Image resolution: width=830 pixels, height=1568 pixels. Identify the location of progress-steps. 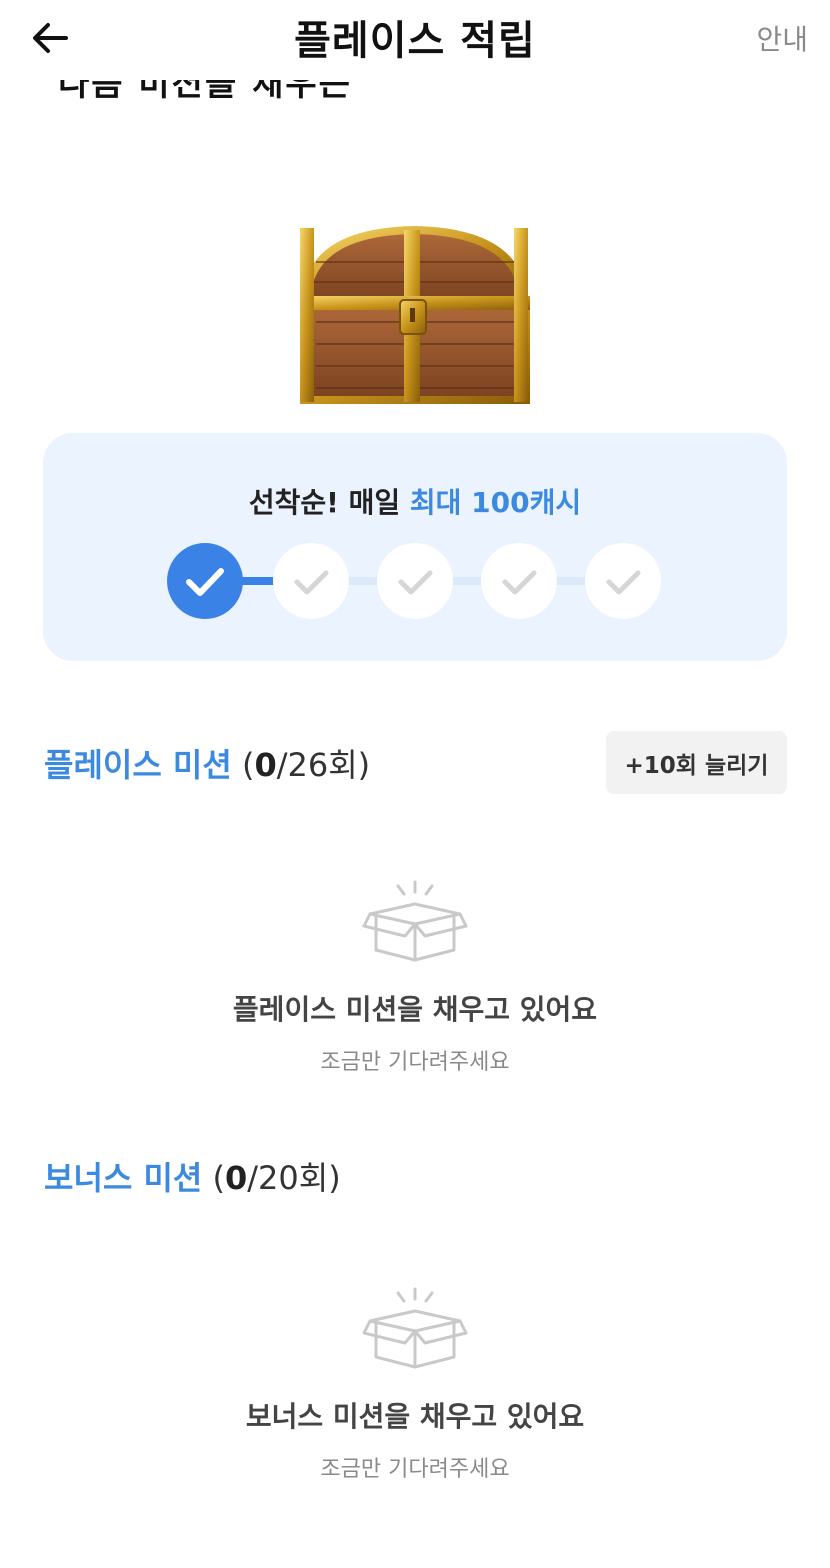
(417, 581).